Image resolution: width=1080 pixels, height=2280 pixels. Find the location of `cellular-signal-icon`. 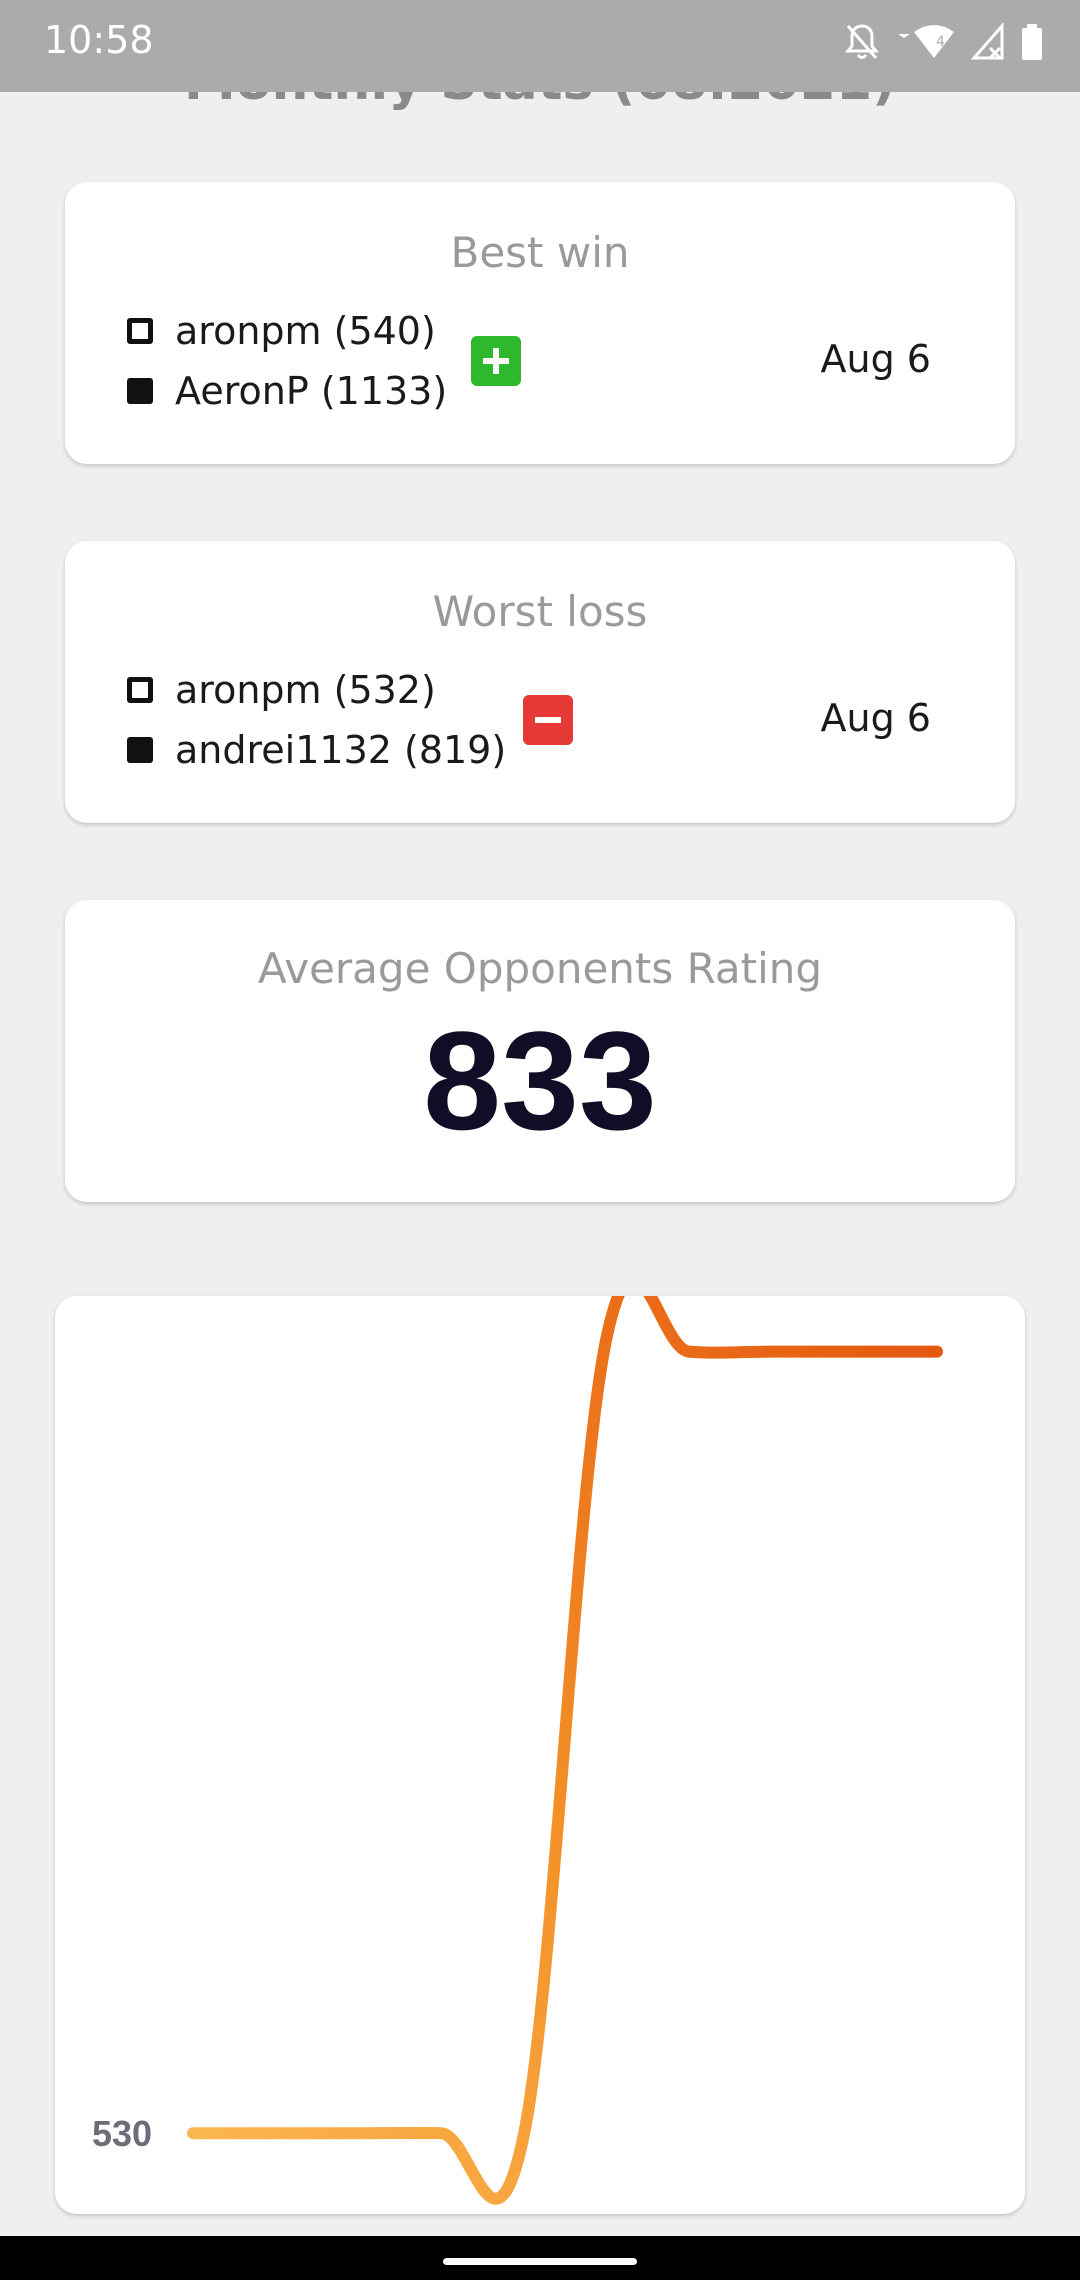

cellular-signal-icon is located at coordinates (988, 42).